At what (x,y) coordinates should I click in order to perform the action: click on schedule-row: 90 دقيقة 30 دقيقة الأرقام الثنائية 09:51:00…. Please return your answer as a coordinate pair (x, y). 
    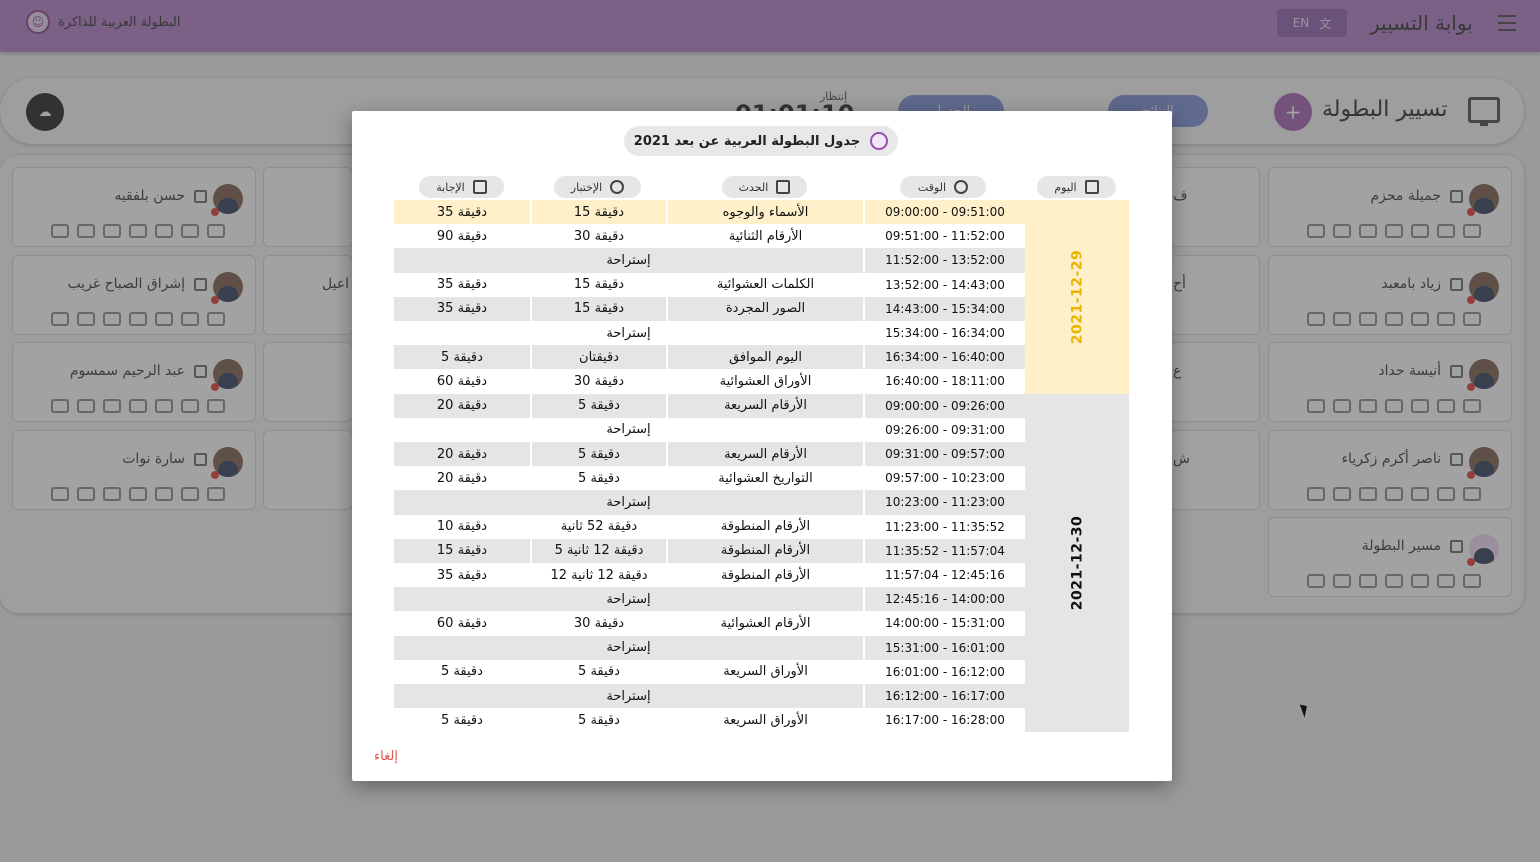
    Looking at the image, I should click on (709, 236).